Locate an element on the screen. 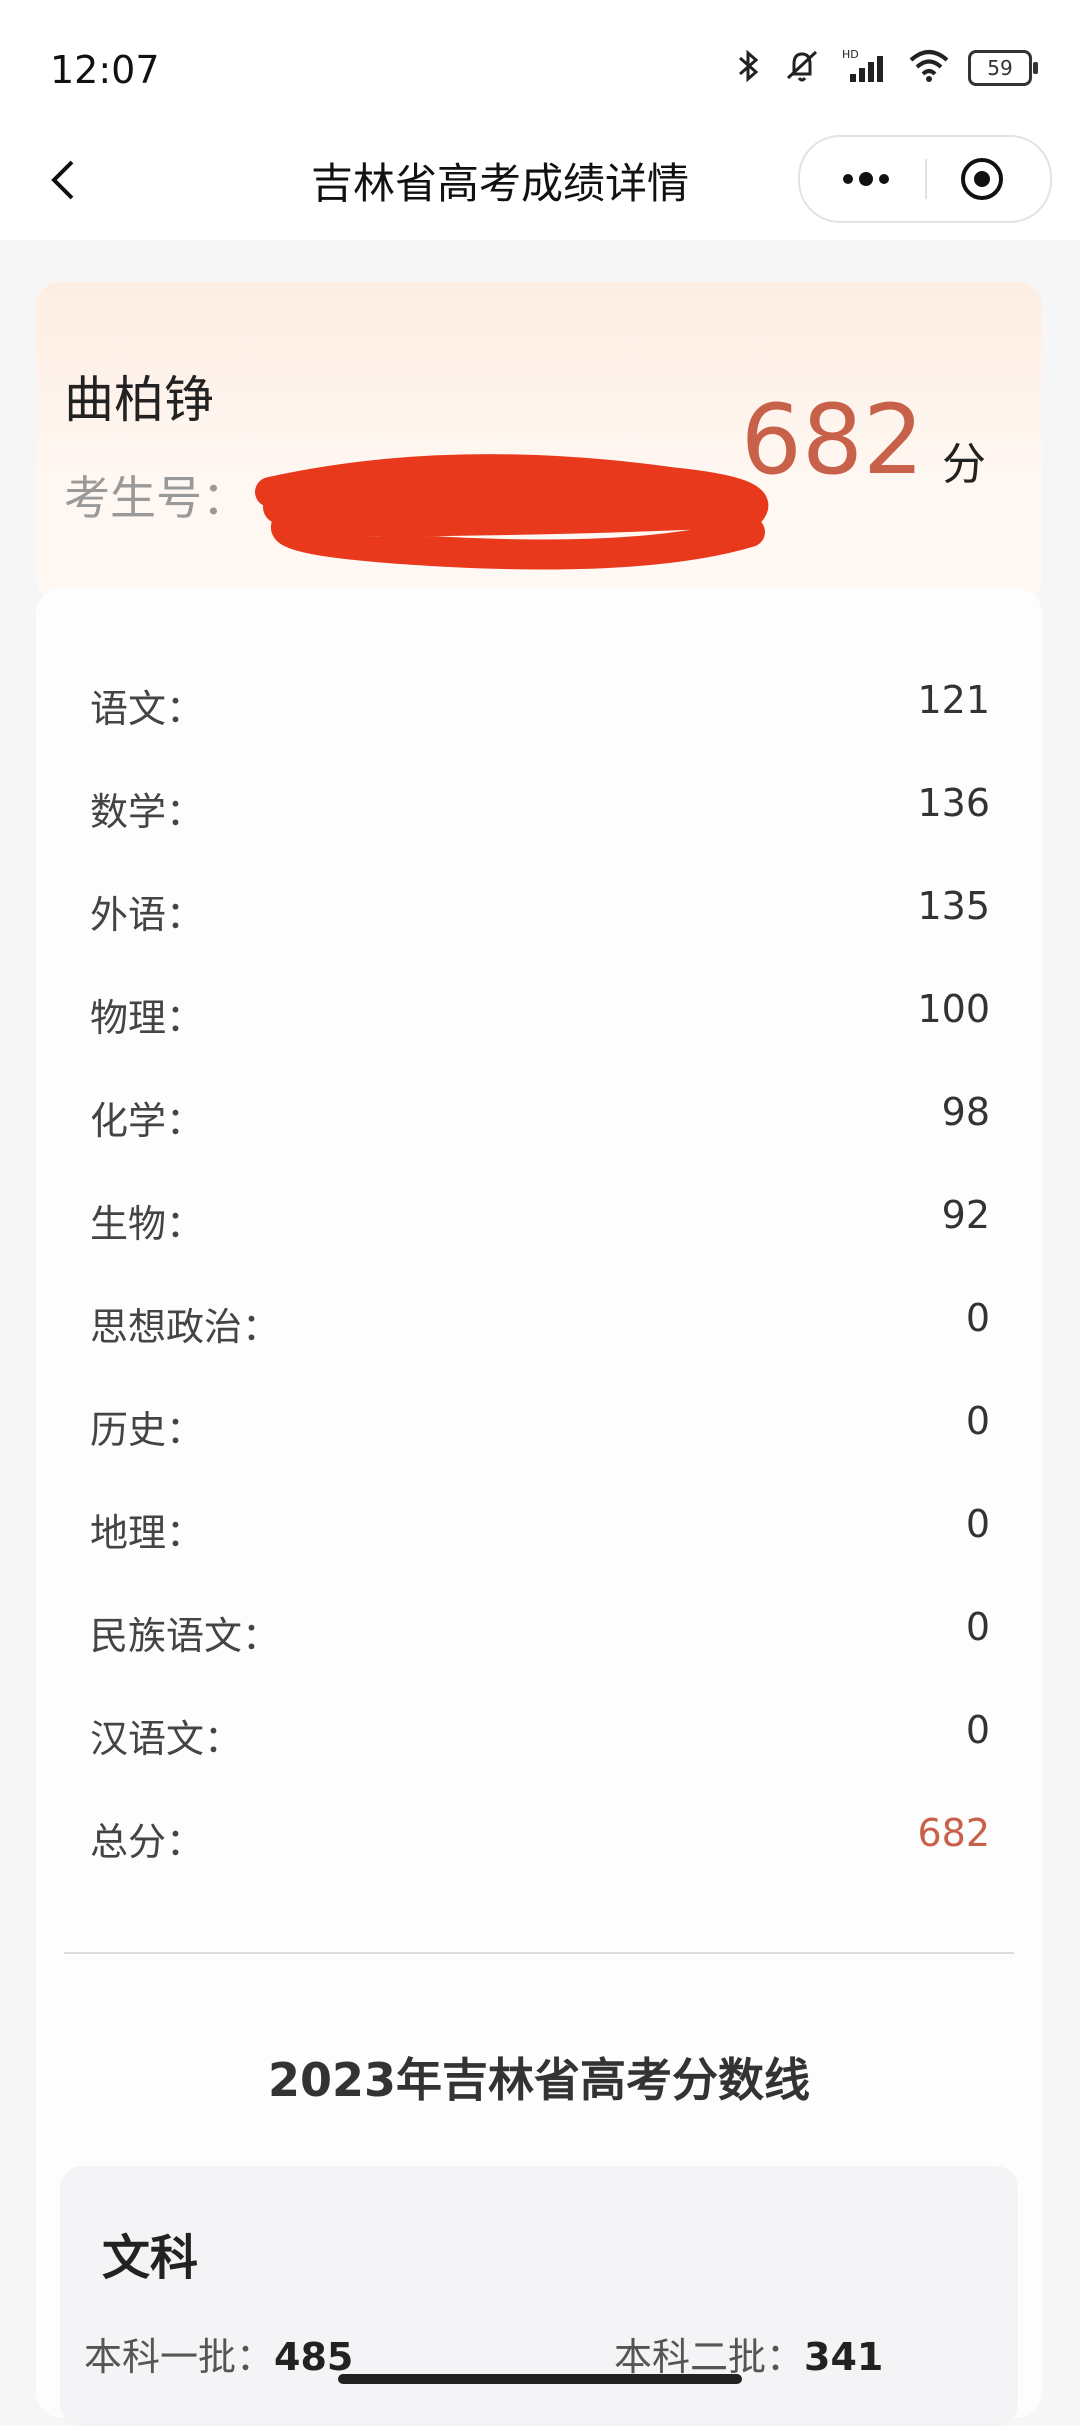  subject-label: 历史： is located at coordinates (147, 1430).